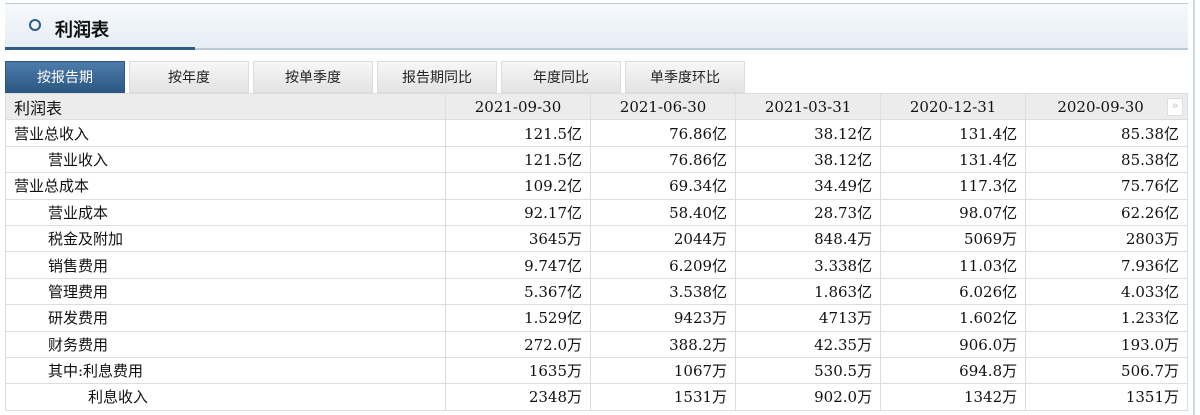 The width and height of the screenshot is (1200, 415). What do you see at coordinates (663, 397) in the screenshot?
I see `cell-value: 1531万` at bounding box center [663, 397].